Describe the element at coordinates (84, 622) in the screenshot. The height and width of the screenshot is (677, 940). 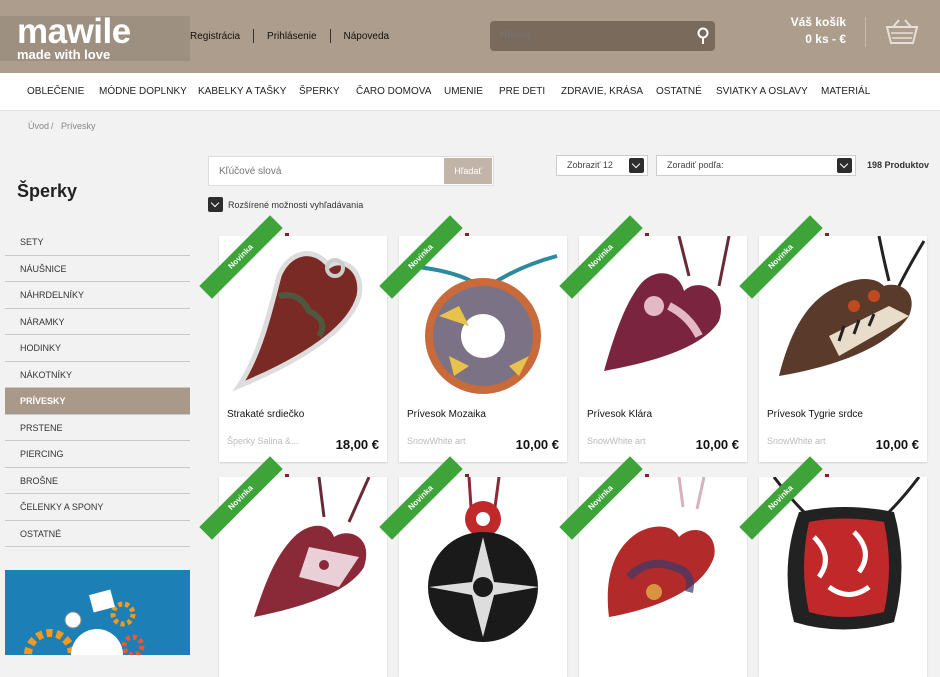
I see `gears-illustration` at that location.